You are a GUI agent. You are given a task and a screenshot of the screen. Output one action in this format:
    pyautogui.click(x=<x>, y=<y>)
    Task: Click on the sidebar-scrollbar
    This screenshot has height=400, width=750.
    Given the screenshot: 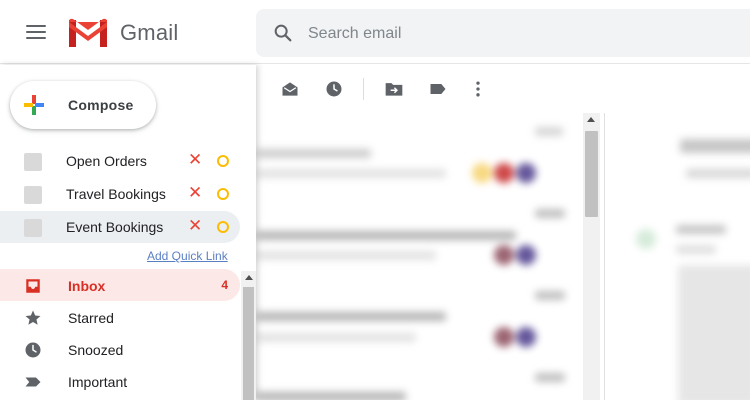 What is the action you would take?
    pyautogui.click(x=248, y=335)
    